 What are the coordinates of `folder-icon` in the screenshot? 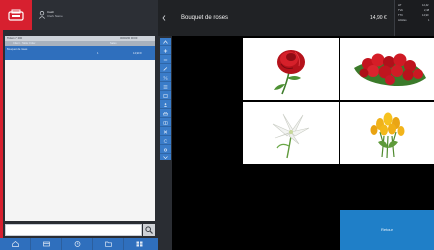 It's located at (108, 244).